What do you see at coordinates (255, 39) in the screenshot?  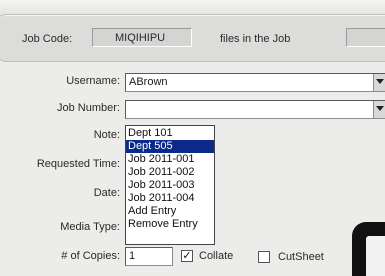 I see `files-in-job-label: files in the Job` at bounding box center [255, 39].